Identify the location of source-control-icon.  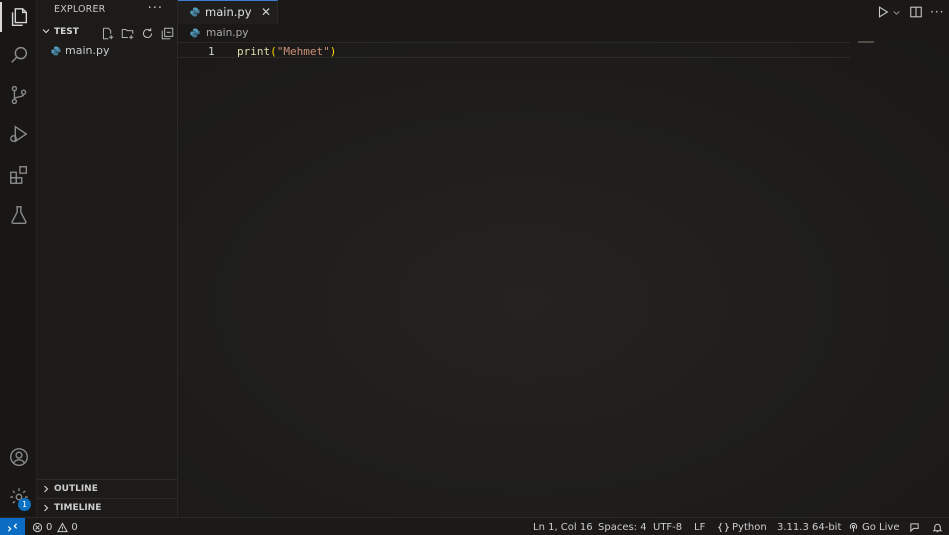
(18, 95).